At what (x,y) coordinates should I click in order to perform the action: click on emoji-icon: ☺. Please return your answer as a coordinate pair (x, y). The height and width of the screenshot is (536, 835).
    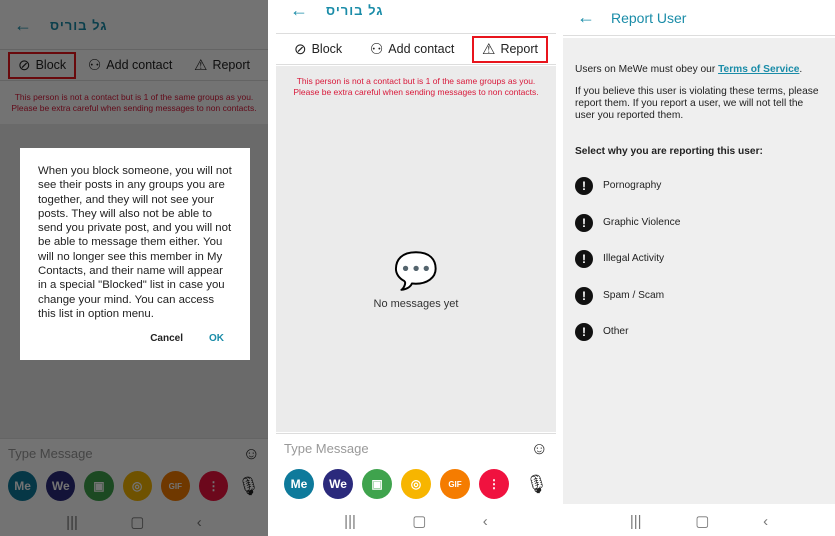
    Looking at the image, I should click on (539, 449).